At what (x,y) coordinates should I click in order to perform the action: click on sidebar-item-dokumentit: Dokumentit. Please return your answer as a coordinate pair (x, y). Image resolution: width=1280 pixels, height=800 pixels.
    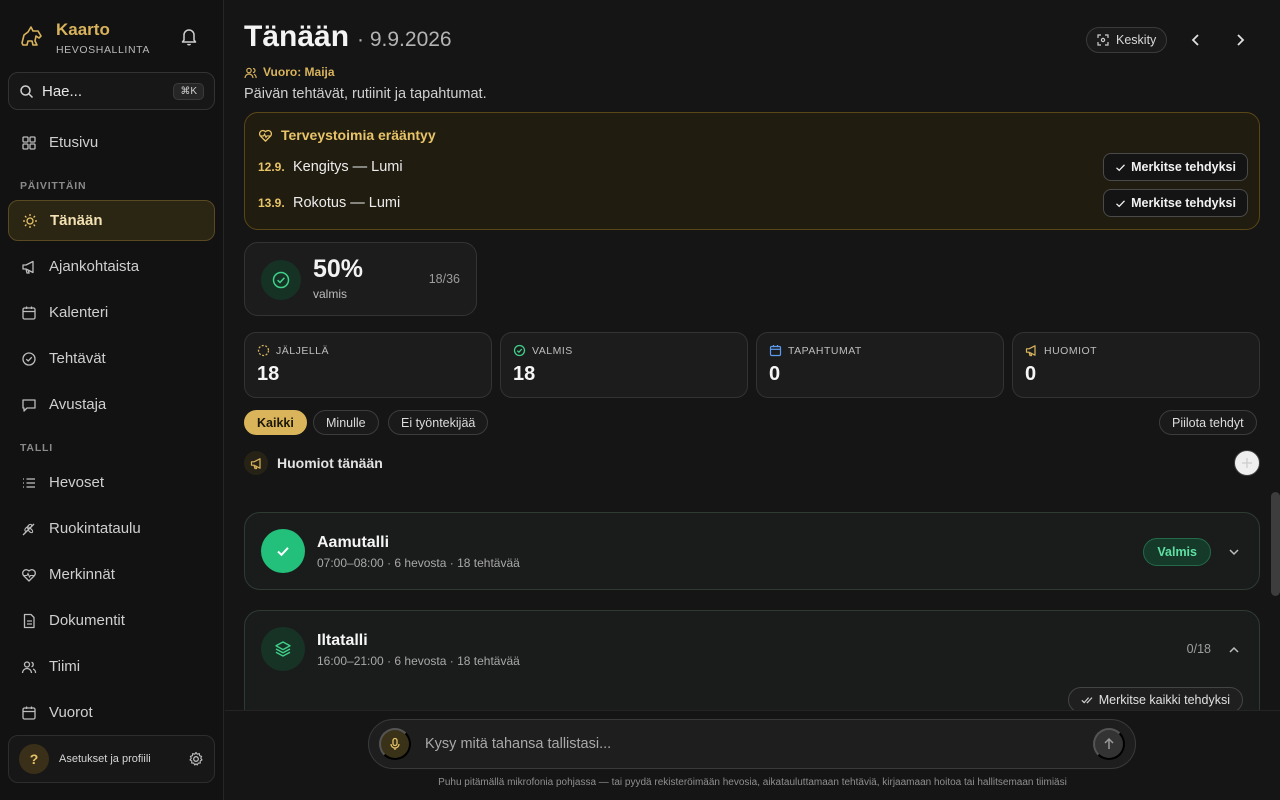
    Looking at the image, I should click on (111, 620).